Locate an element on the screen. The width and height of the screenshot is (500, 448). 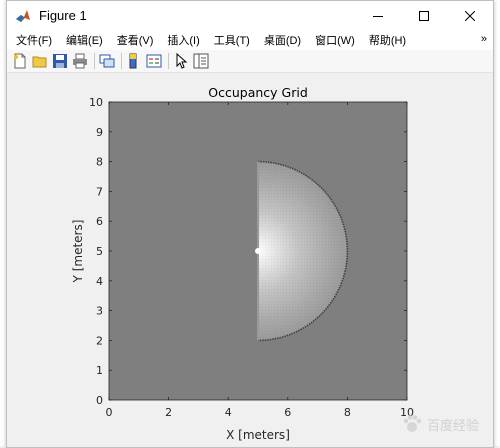
new-figure-icon is located at coordinates (20, 61).